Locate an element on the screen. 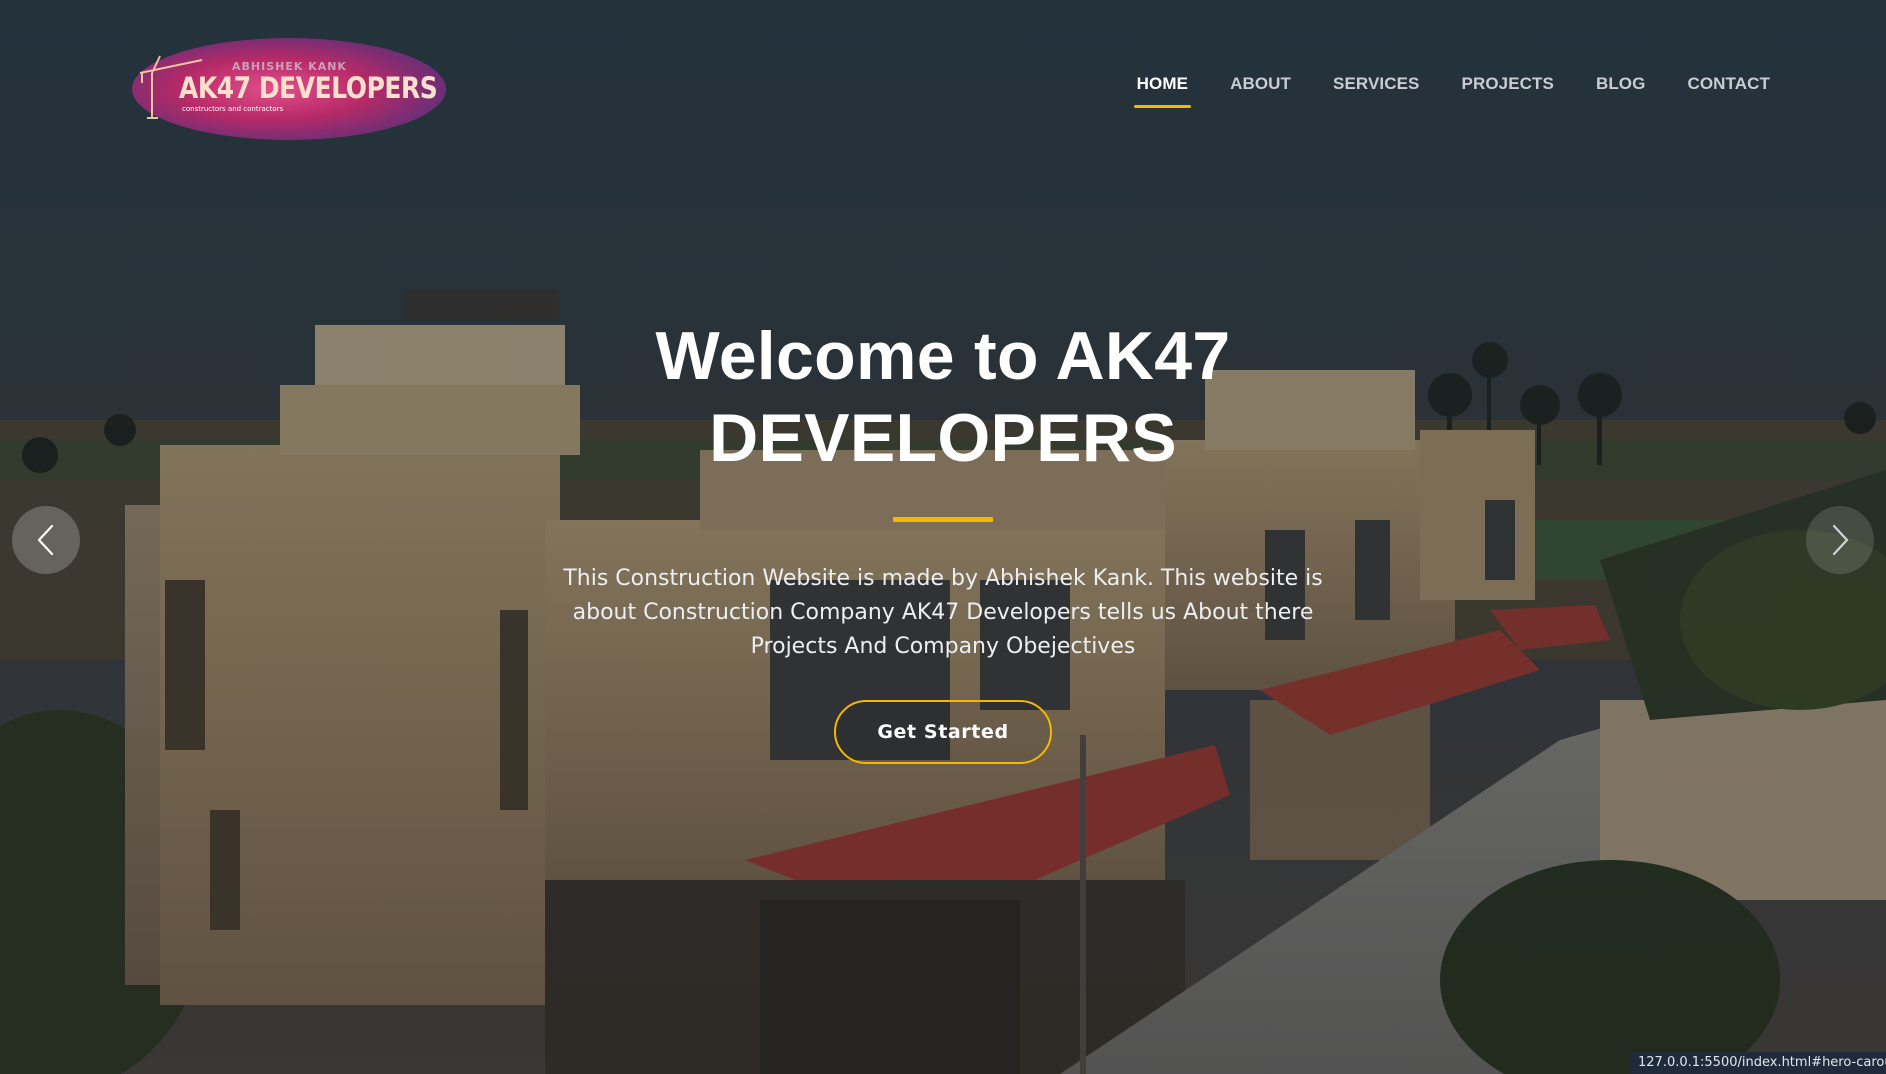 Image resolution: width=1886 pixels, height=1074 pixels. carousel-prev-button is located at coordinates (46, 540).